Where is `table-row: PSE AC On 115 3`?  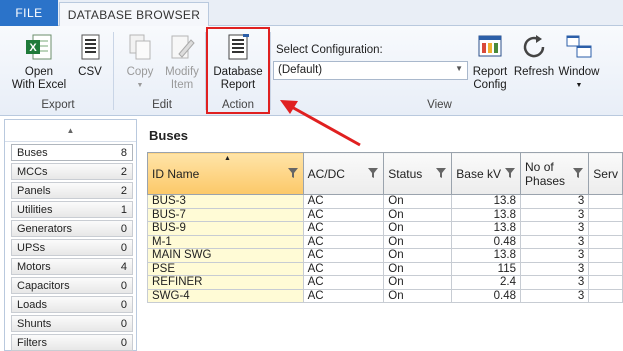
table-row: PSE AC On 115 3 is located at coordinates (385, 268).